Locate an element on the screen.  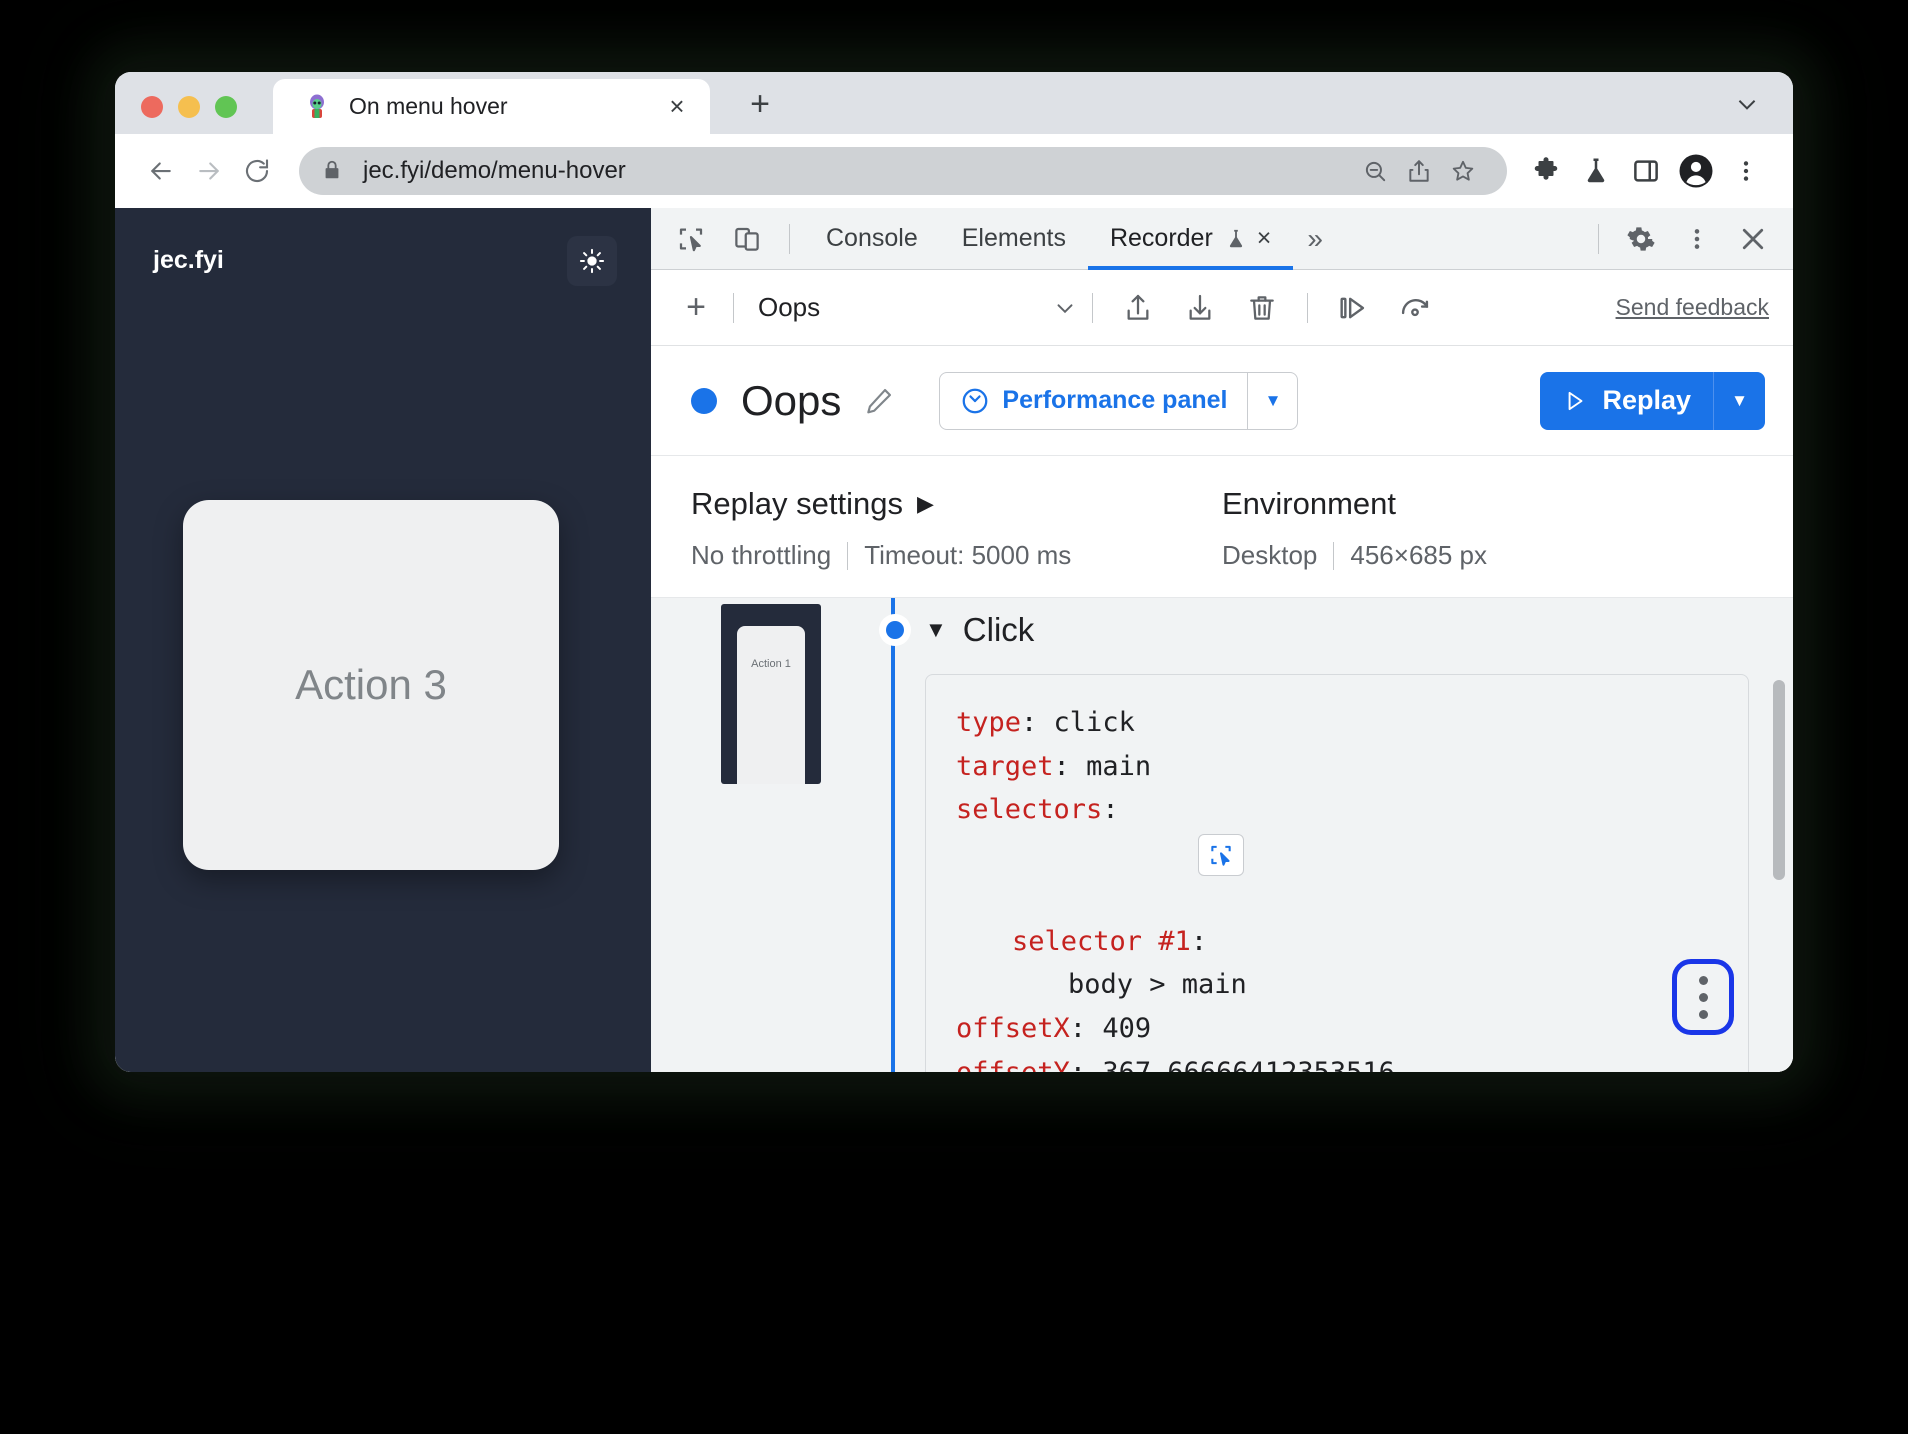
step-screenshot-column: Action 1 is located at coordinates (771, 835).